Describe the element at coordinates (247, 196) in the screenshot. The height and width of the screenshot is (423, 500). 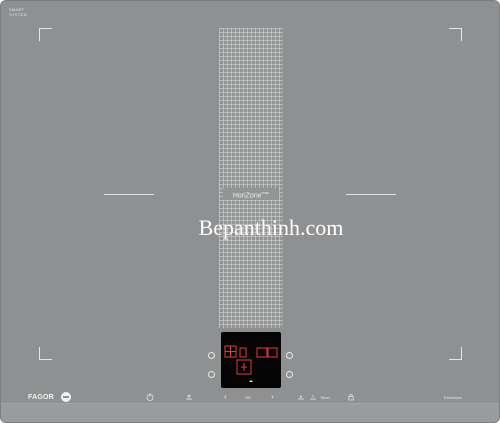
I see `horizone-label-text: HoriZone` at that location.